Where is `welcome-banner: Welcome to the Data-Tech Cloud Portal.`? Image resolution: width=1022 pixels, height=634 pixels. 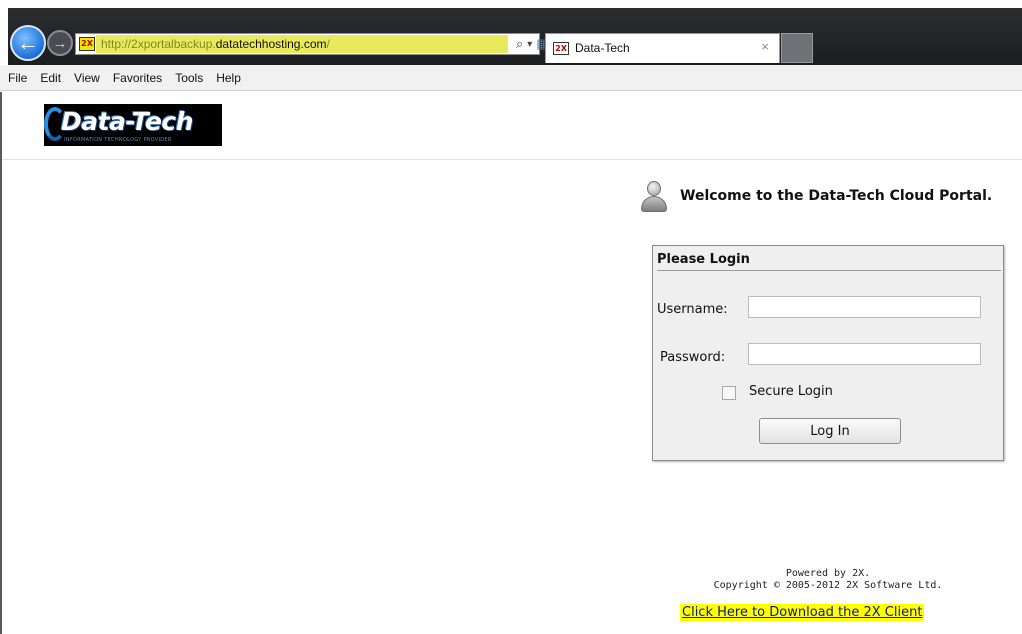
welcome-banner: Welcome to the Data-Tech Cloud Portal. is located at coordinates (816, 196).